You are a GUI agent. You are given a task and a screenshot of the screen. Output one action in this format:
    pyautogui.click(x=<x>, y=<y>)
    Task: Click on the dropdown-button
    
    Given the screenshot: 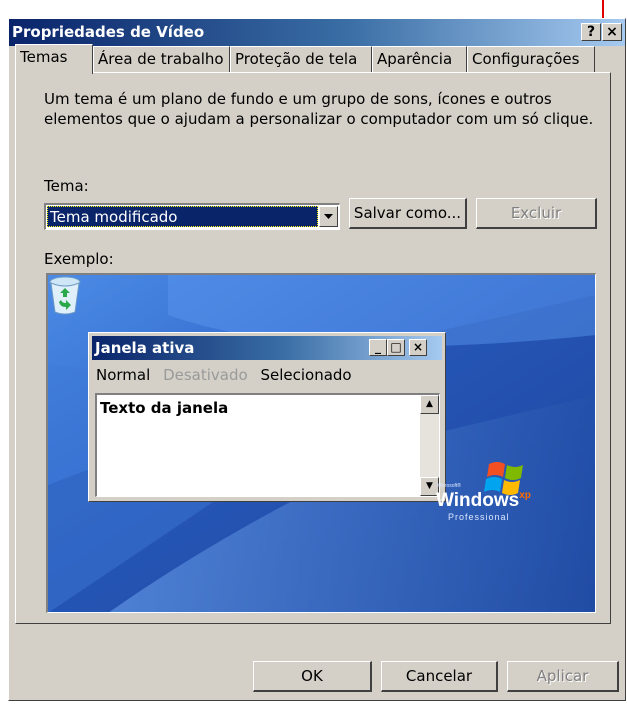 What is the action you would take?
    pyautogui.click(x=328, y=216)
    